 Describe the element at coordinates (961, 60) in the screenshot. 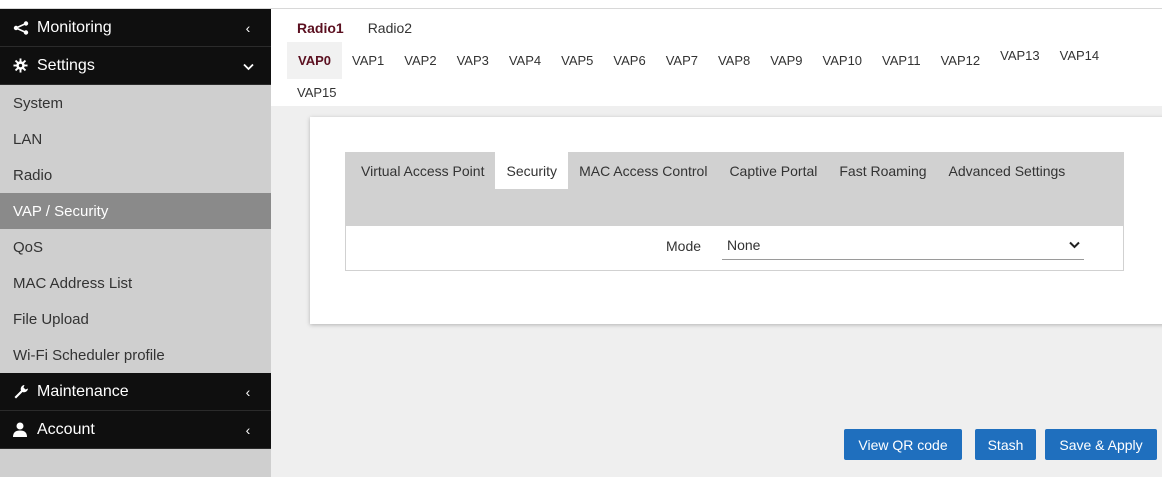

I see `tab-vap12: VAP12` at that location.